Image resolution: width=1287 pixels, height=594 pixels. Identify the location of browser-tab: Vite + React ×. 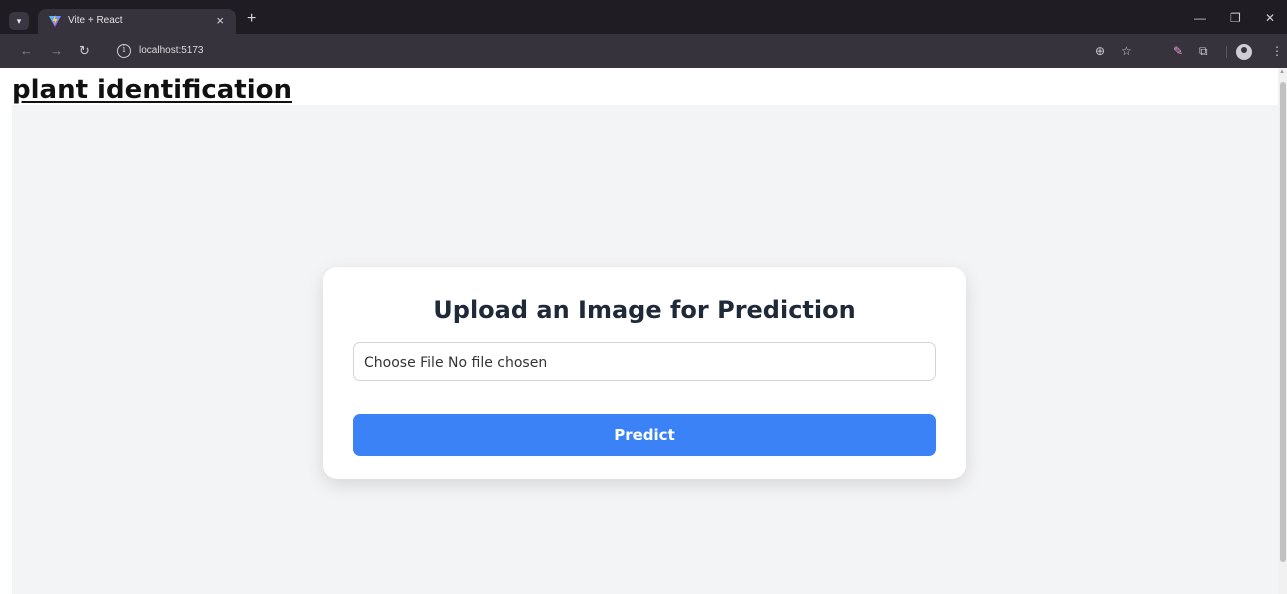
(137, 21).